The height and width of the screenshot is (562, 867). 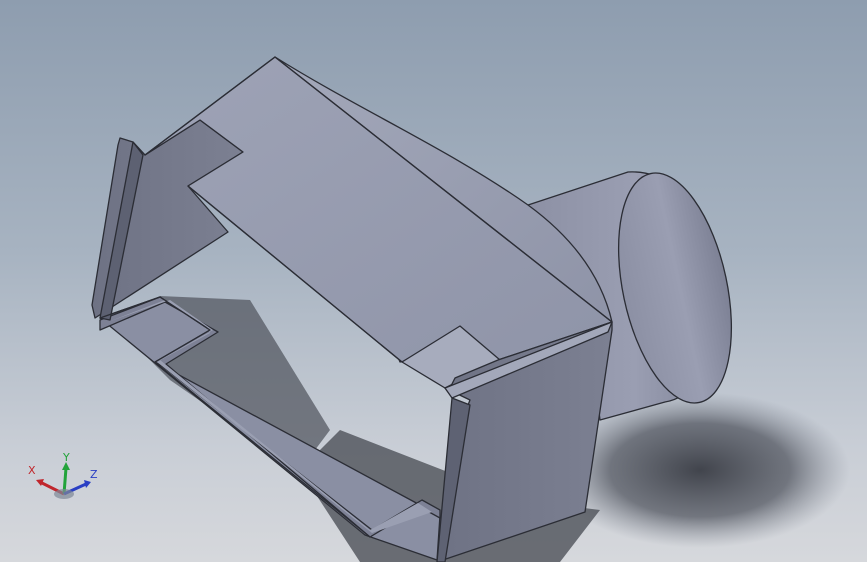 I want to click on coordinate-triad: X Y Z, so click(x=63, y=475).